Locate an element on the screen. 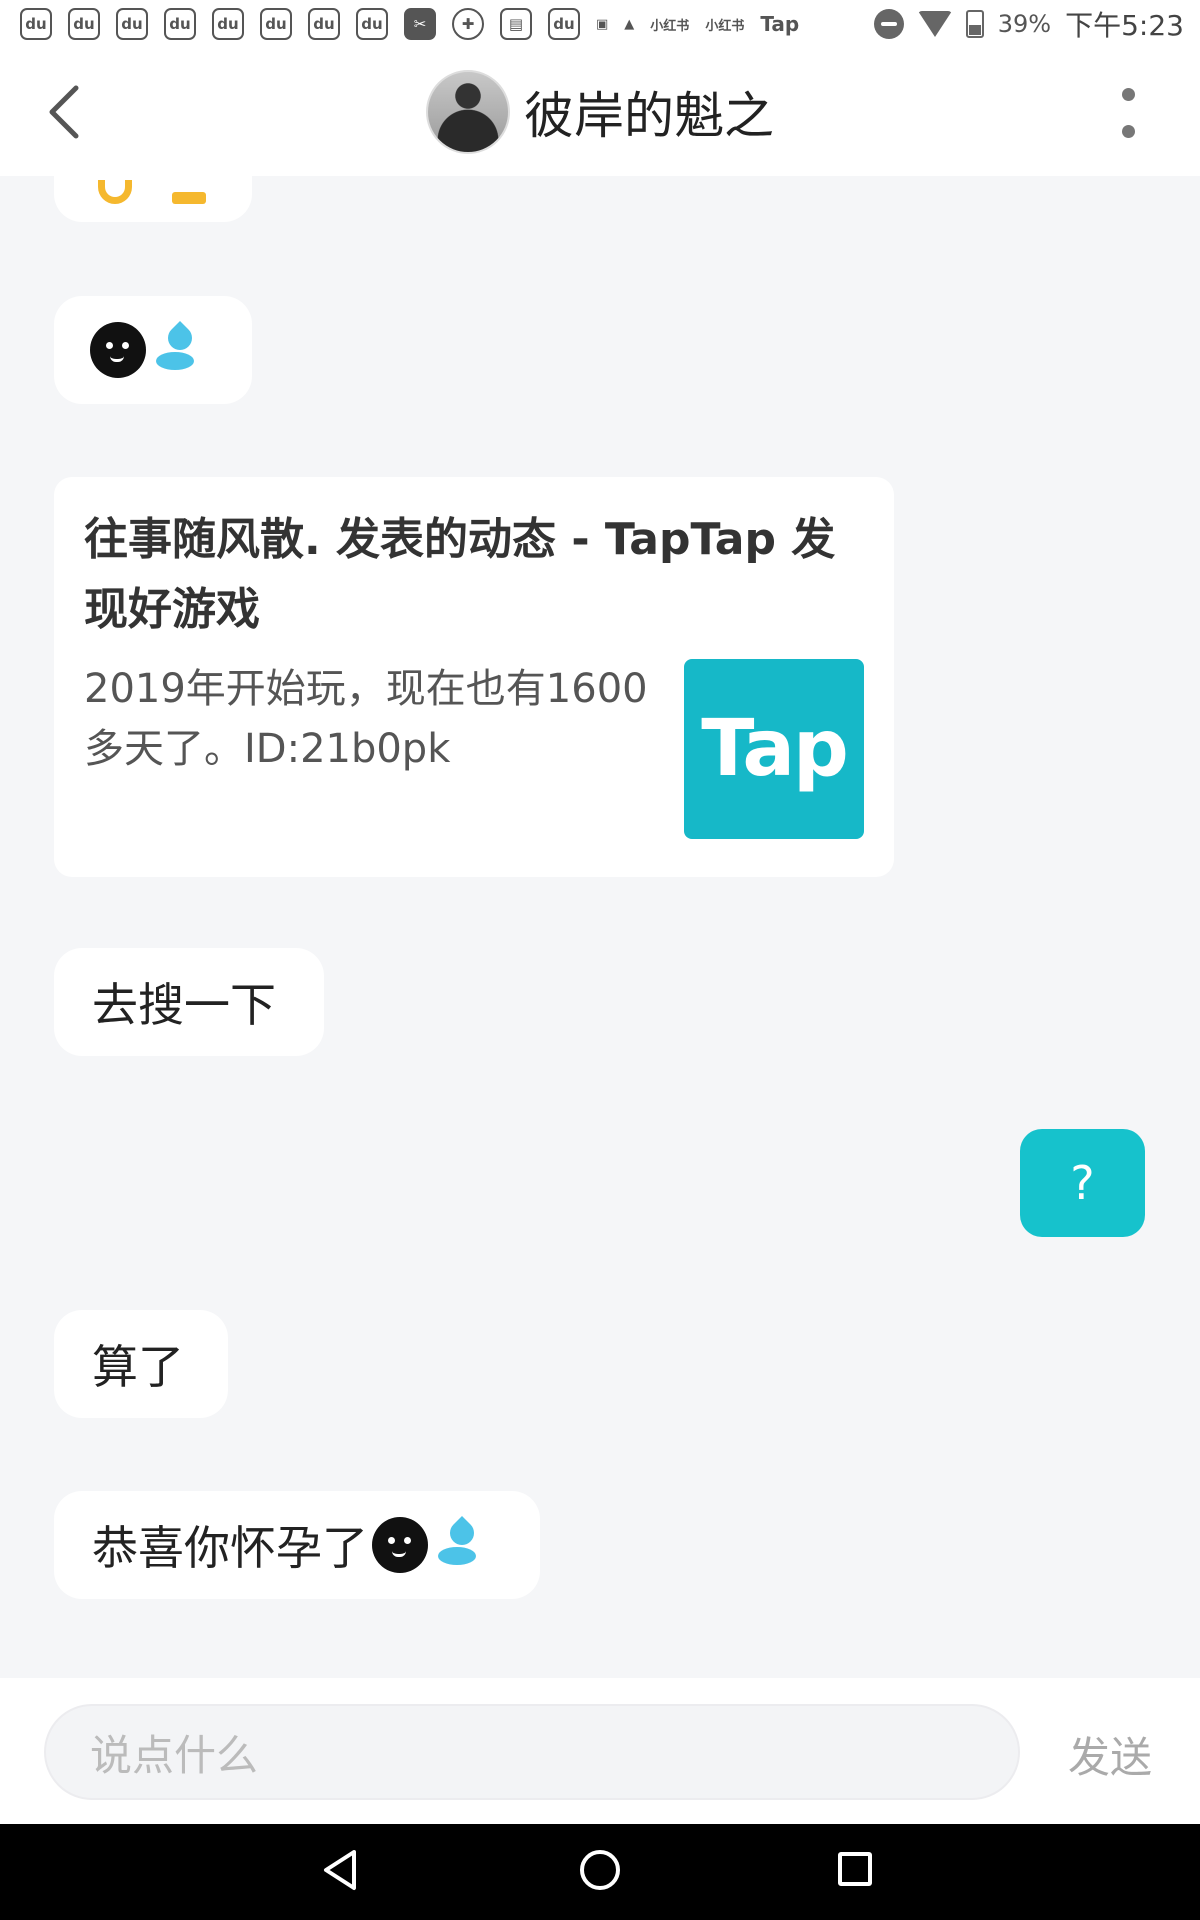  gallery-app-icon: ▲ is located at coordinates (629, 24).